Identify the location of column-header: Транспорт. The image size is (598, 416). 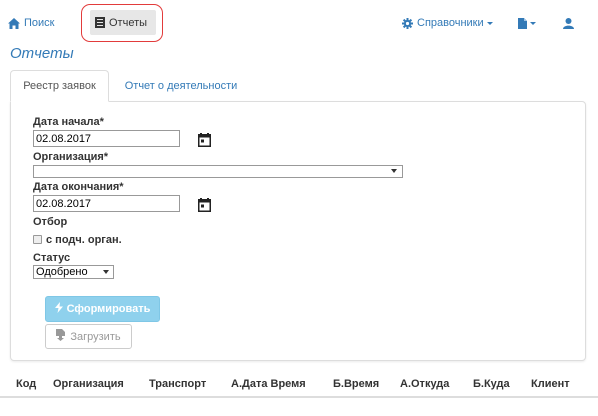
(177, 384).